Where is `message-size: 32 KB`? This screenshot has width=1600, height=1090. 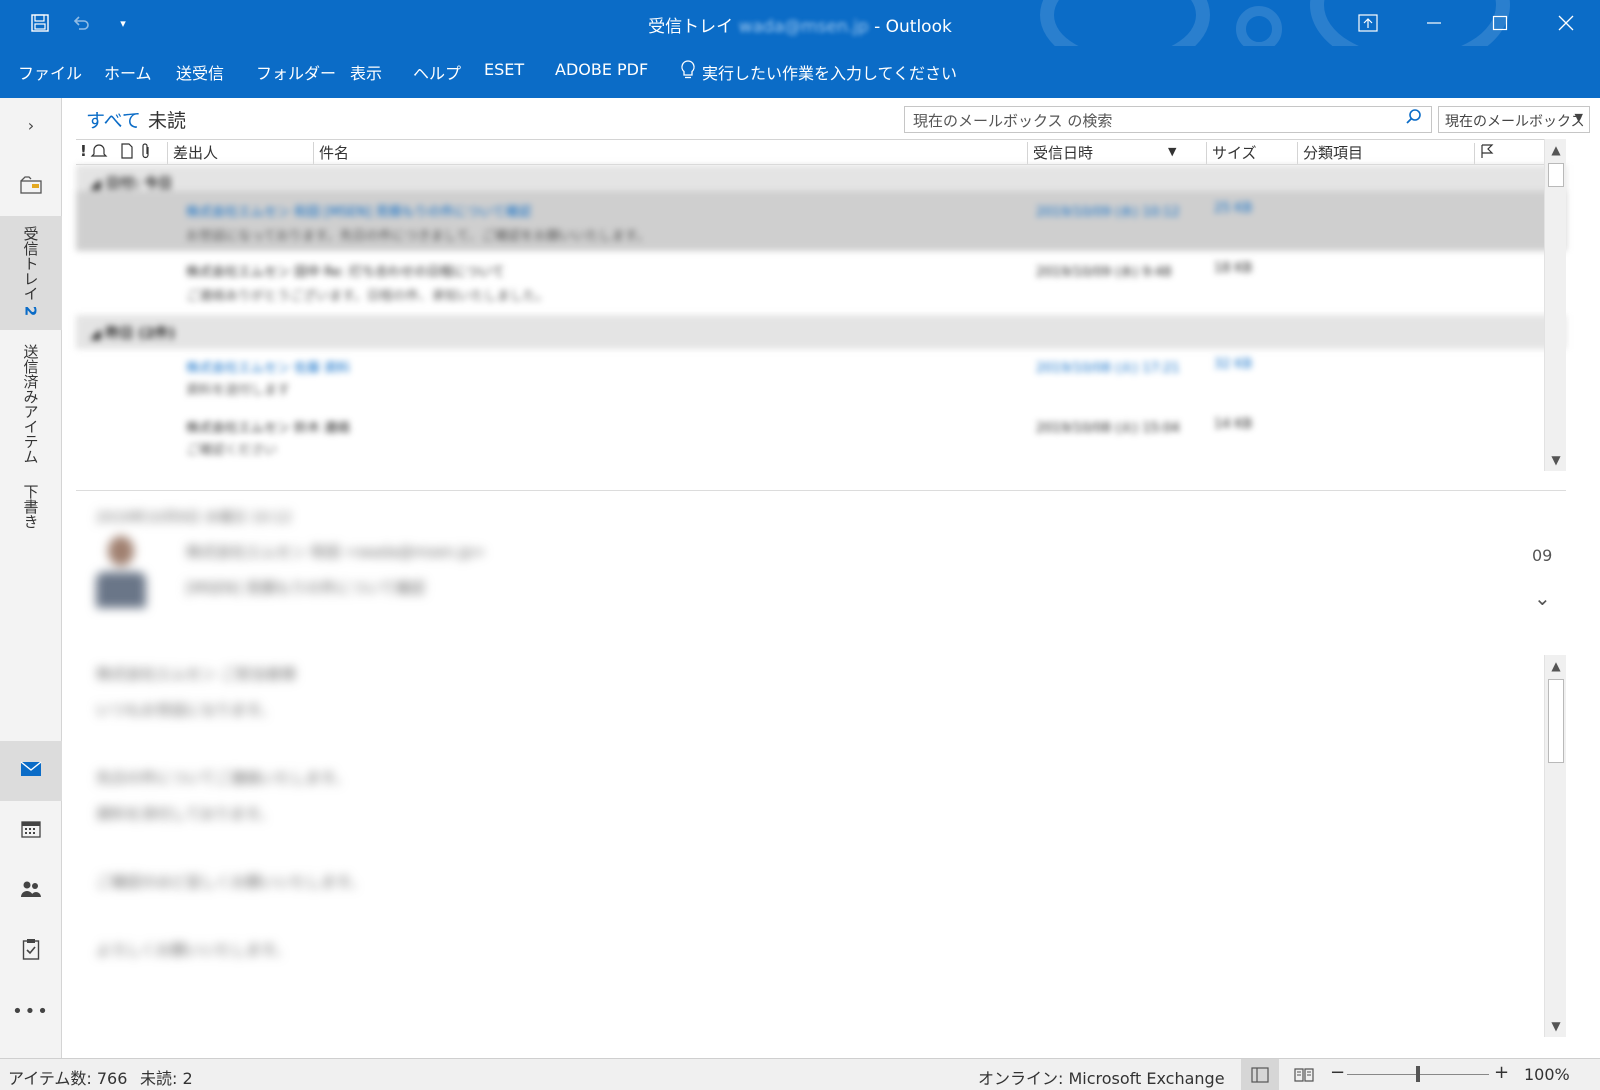
message-size: 32 KB is located at coordinates (1233, 364).